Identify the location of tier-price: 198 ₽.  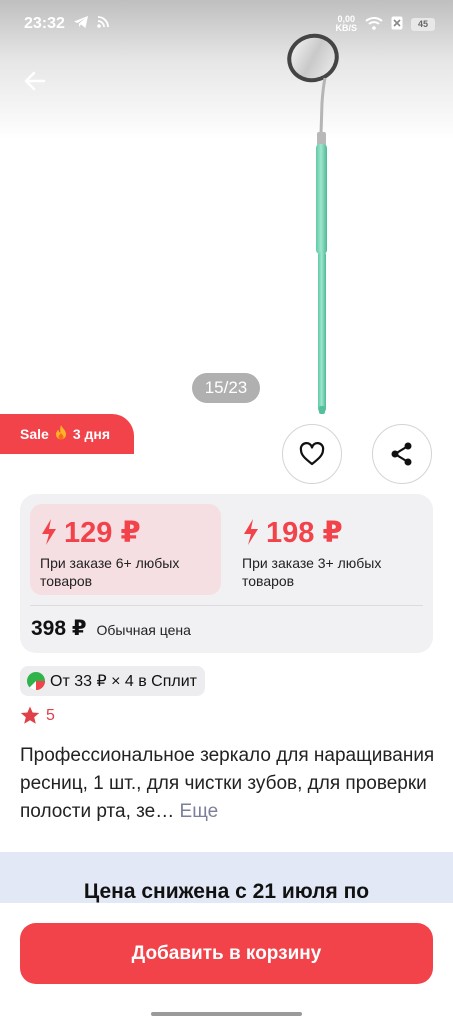
(304, 532).